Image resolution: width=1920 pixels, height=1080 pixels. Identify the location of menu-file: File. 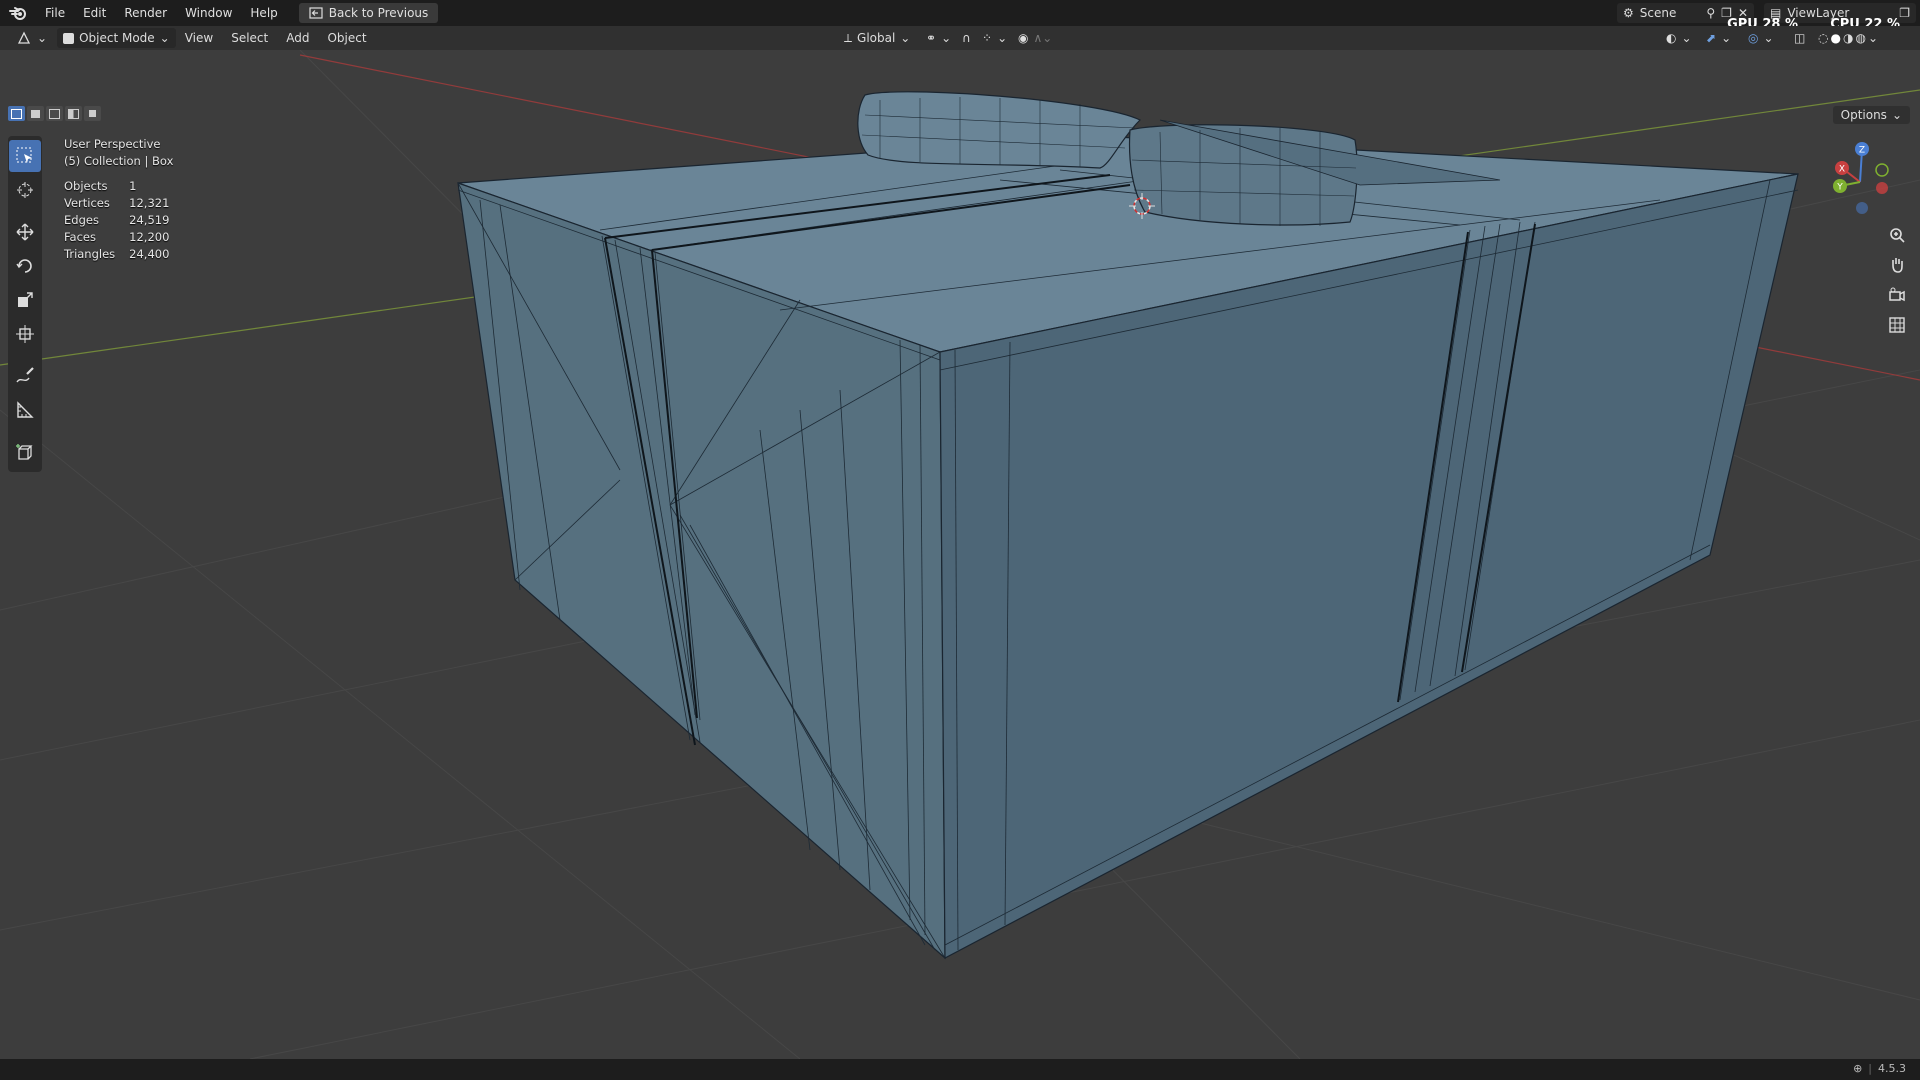
(55, 13).